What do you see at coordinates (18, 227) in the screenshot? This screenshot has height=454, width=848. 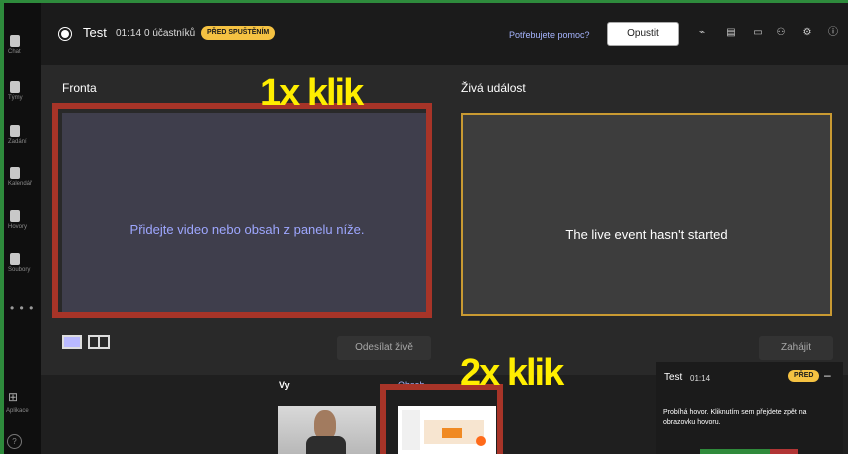 I see `rail-item-label: Hovory` at bounding box center [18, 227].